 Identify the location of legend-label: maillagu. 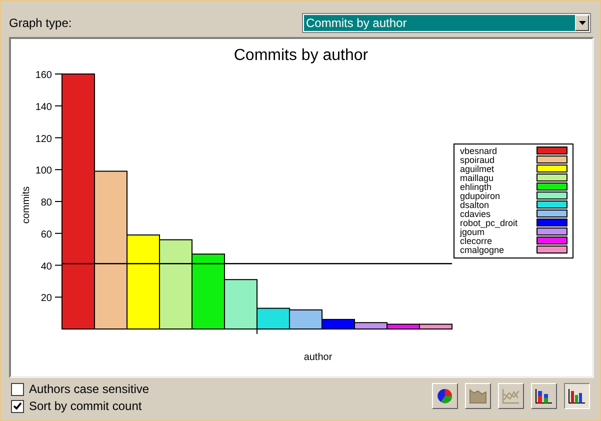
(477, 178).